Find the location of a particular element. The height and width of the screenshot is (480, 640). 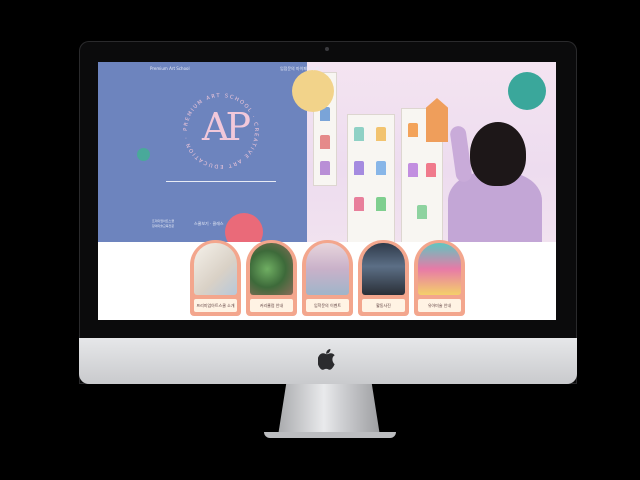

hero-side-text-line: 창의미술교육전문 is located at coordinates (163, 226).